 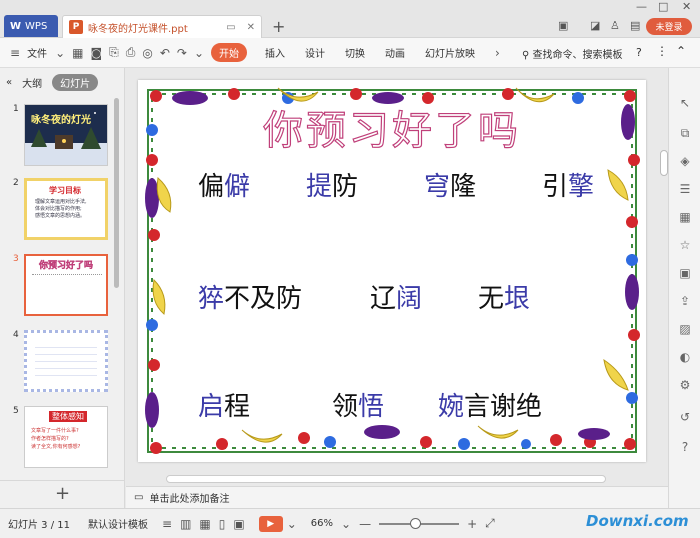 I want to click on right-tool-rail: ↖ ⧉ ◈ ☰ ▦ ☆ ▣ ⇪ ▨ ◐ ⚙ ↺ ?, so click(x=684, y=288).